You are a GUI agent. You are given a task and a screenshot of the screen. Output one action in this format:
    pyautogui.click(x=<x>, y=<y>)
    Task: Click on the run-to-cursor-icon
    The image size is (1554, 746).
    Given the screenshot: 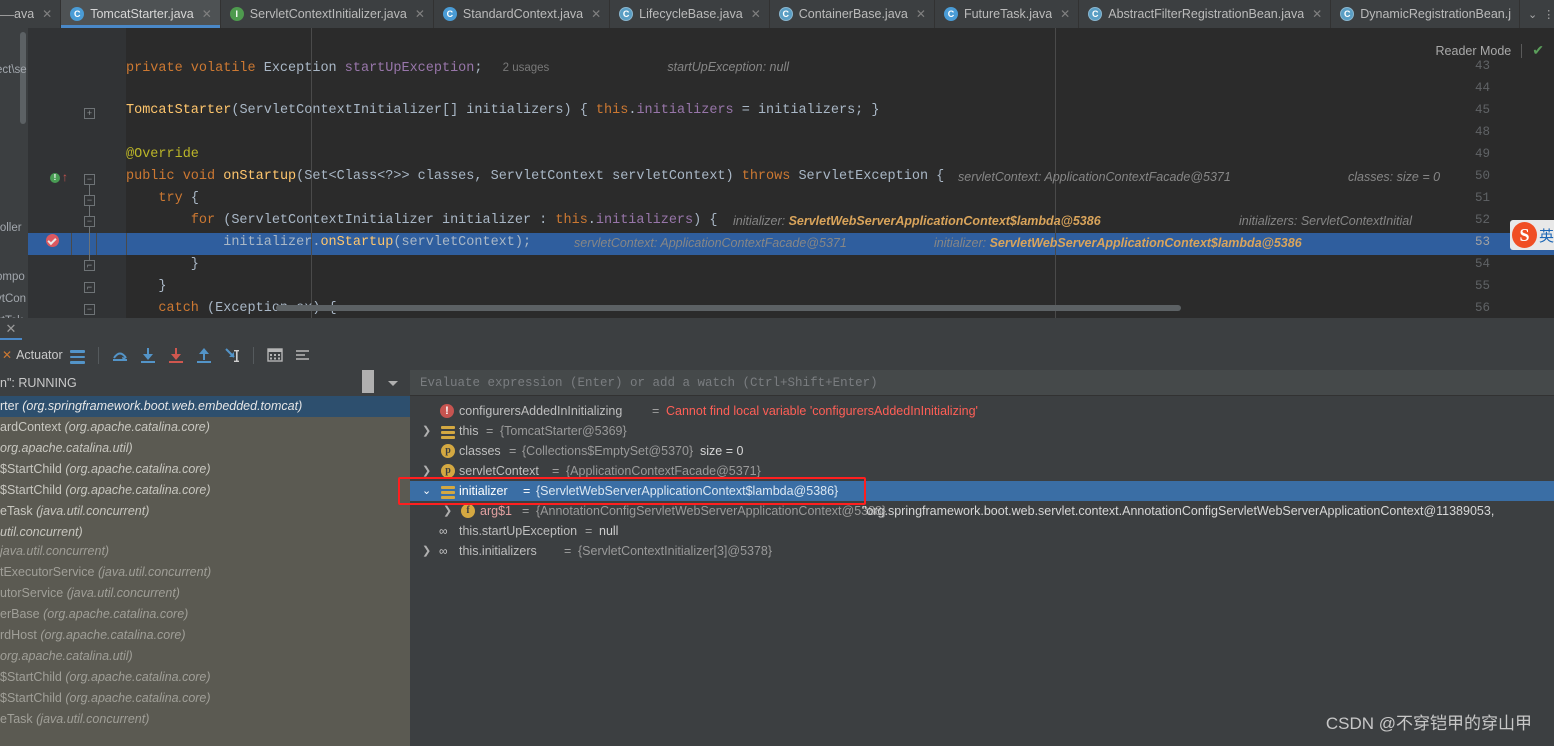 What is the action you would take?
    pyautogui.click(x=232, y=355)
    